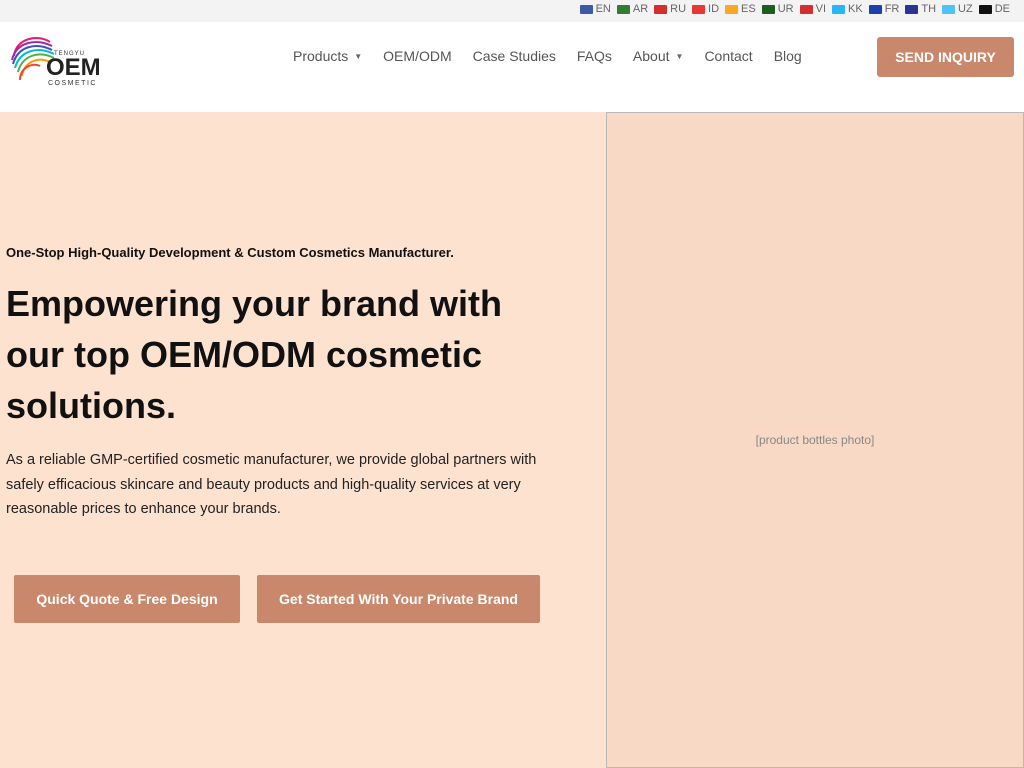 This screenshot has height=768, width=1024. I want to click on nav-products: Products ▼, so click(327, 56).